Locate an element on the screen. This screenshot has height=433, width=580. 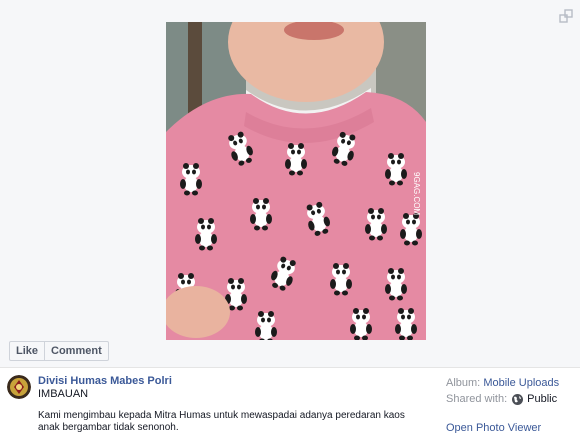
page-name-link: Divisi Humas Mabes Polri is located at coordinates (105, 381).